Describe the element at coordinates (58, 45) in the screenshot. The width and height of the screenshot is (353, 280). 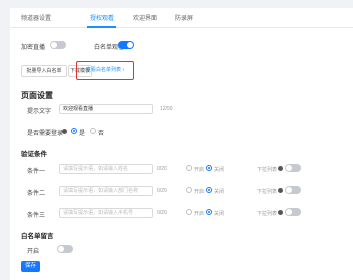
I see `password-switch` at that location.